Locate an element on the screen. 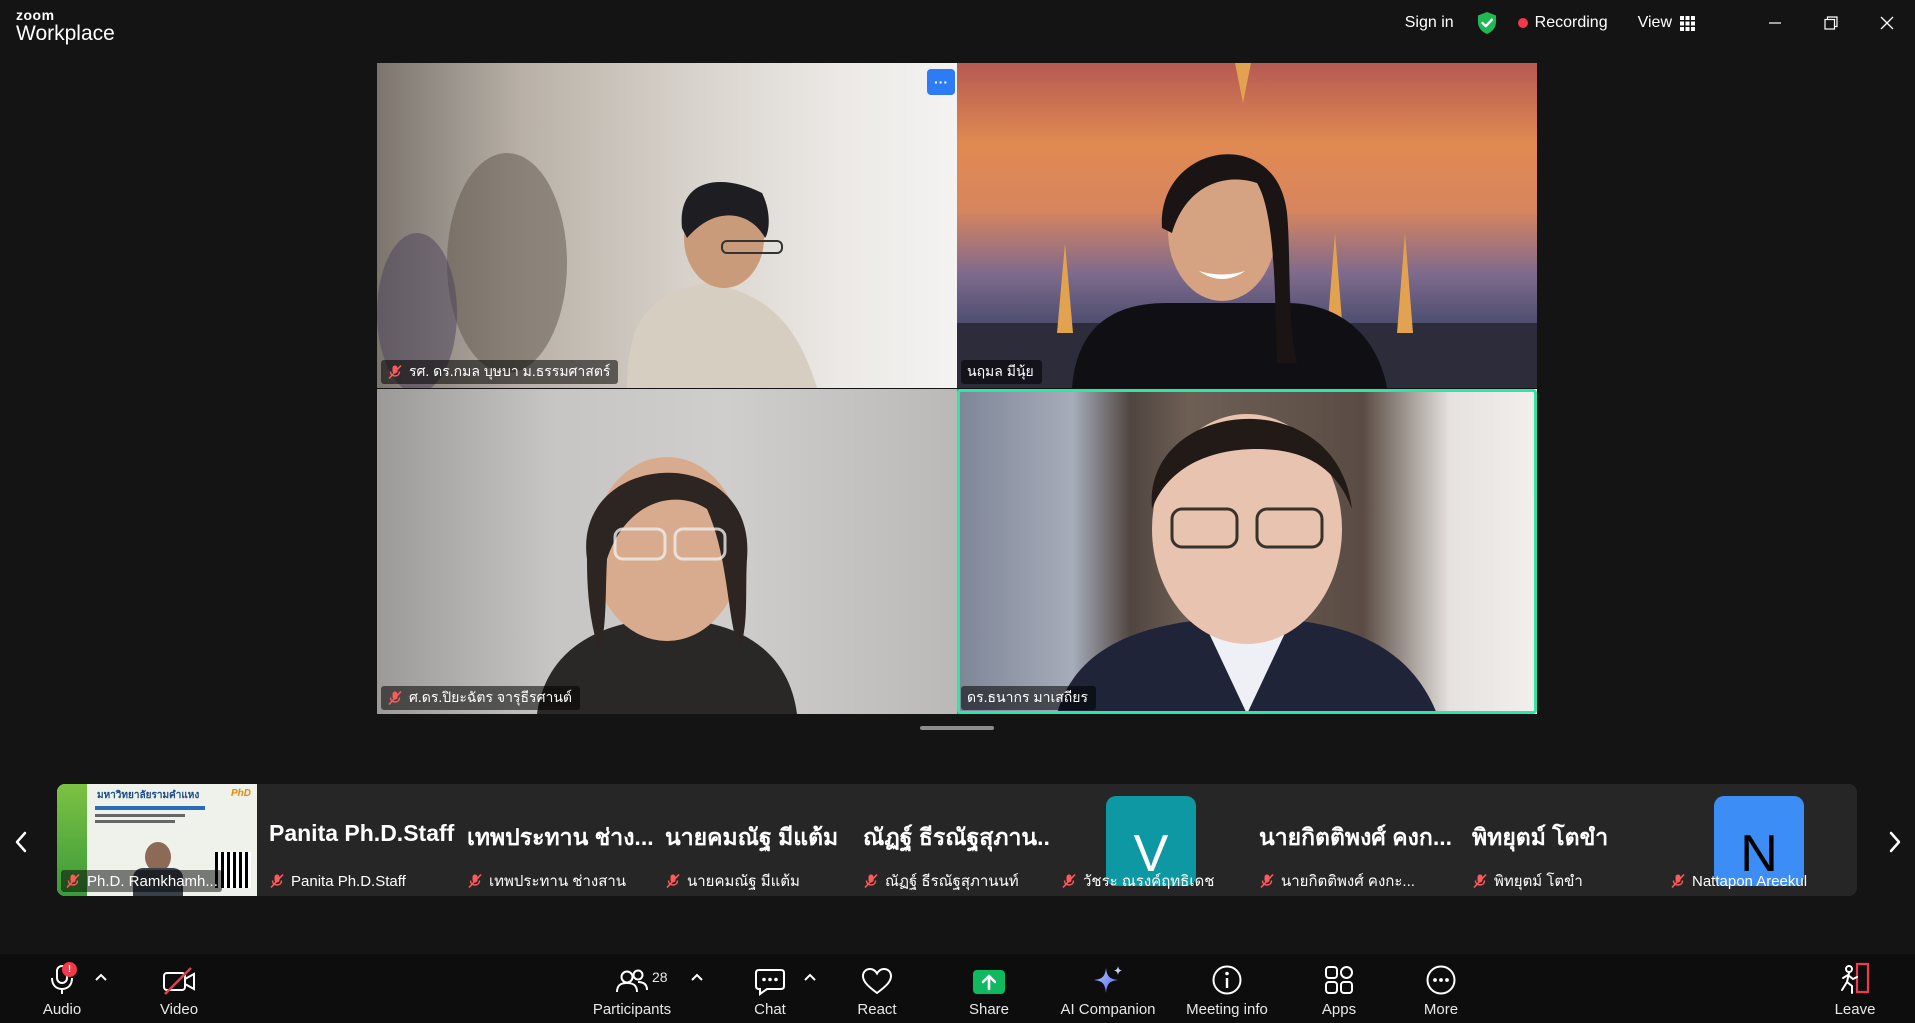 Image resolution: width=1915 pixels, height=1023 pixels. chat-options-chevron-up-icon is located at coordinates (810, 977).